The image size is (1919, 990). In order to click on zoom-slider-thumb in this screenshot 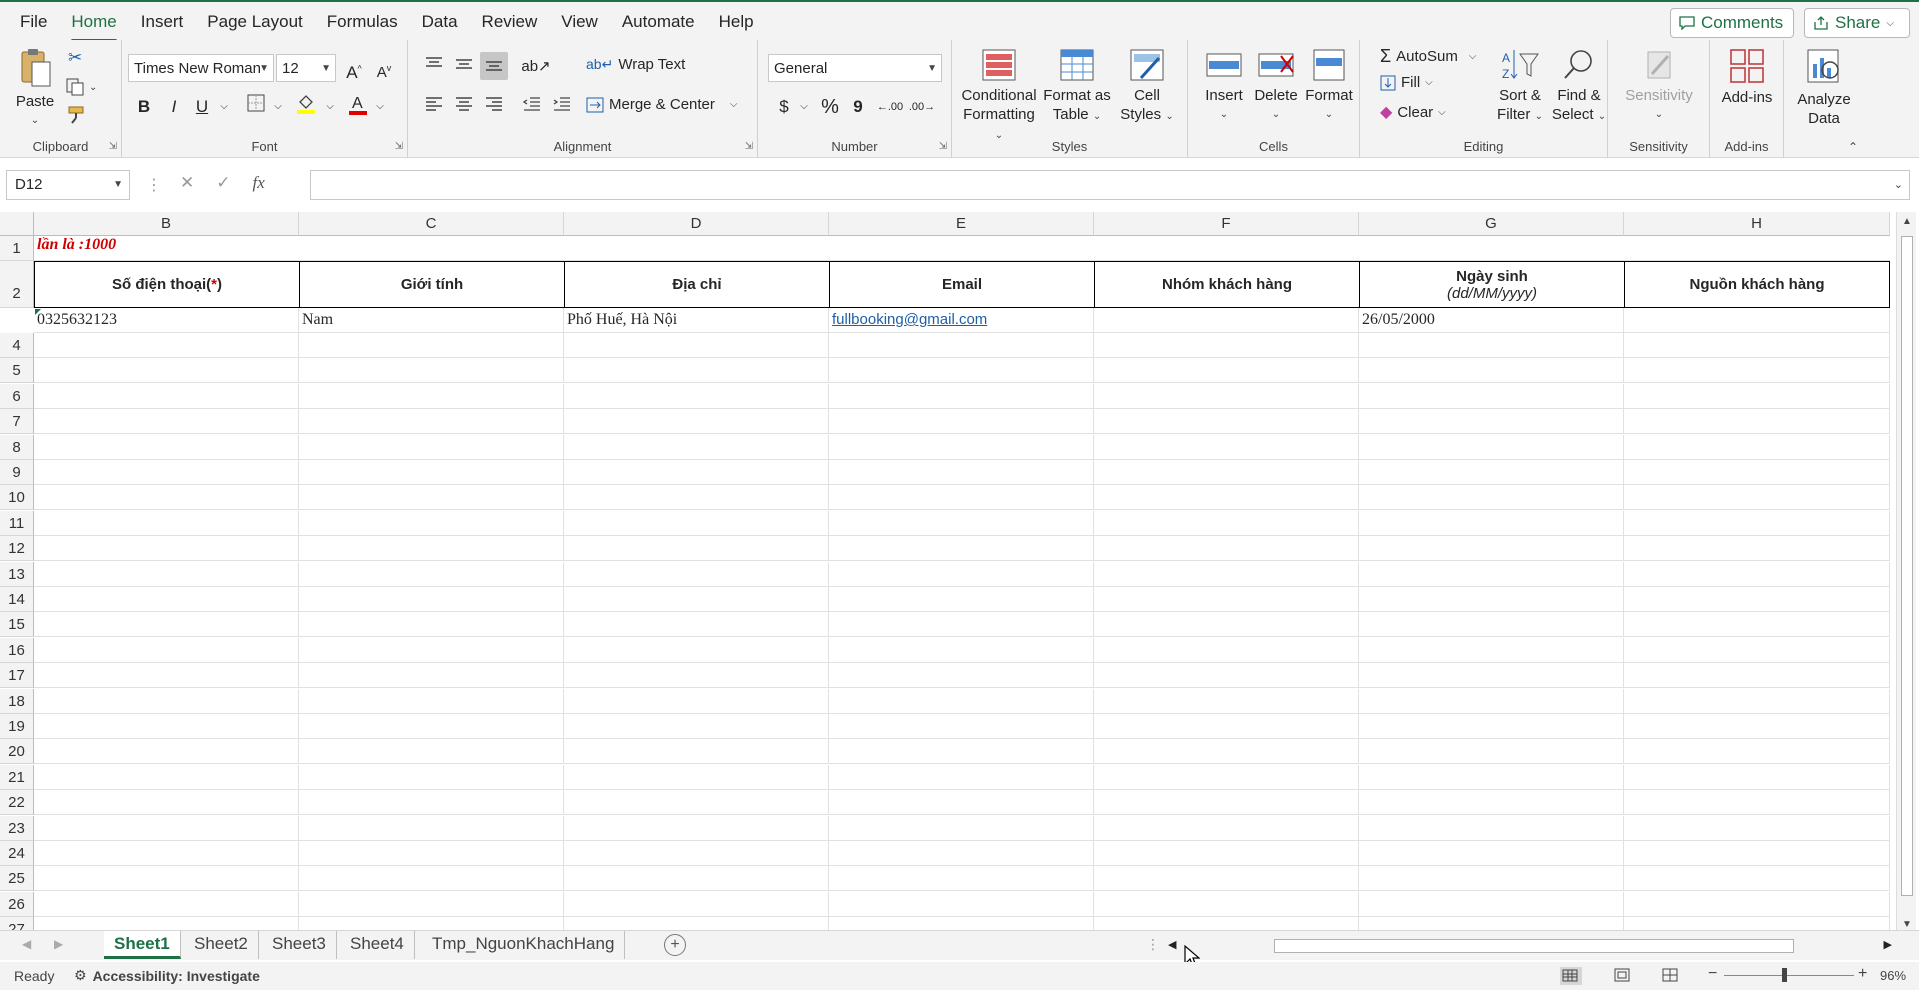, I will do `click(1784, 975)`.